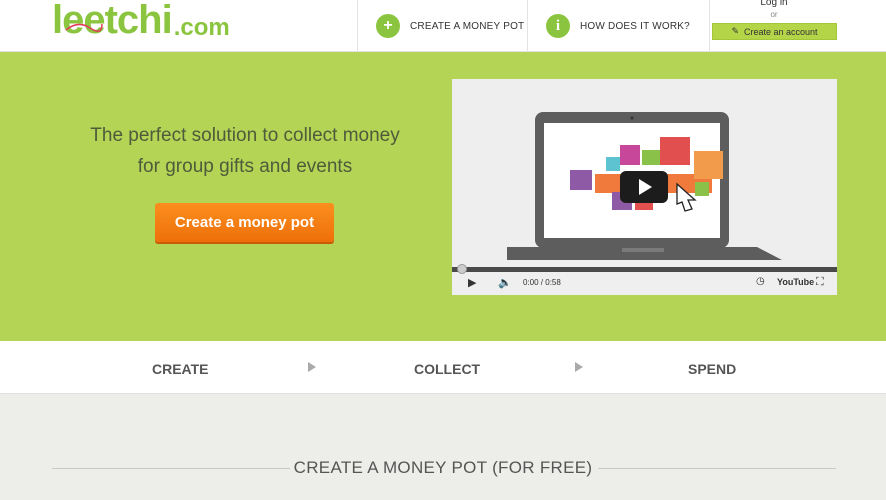 The width and height of the screenshot is (886, 500). What do you see at coordinates (462, 269) in the screenshot?
I see `video-scrubber` at bounding box center [462, 269].